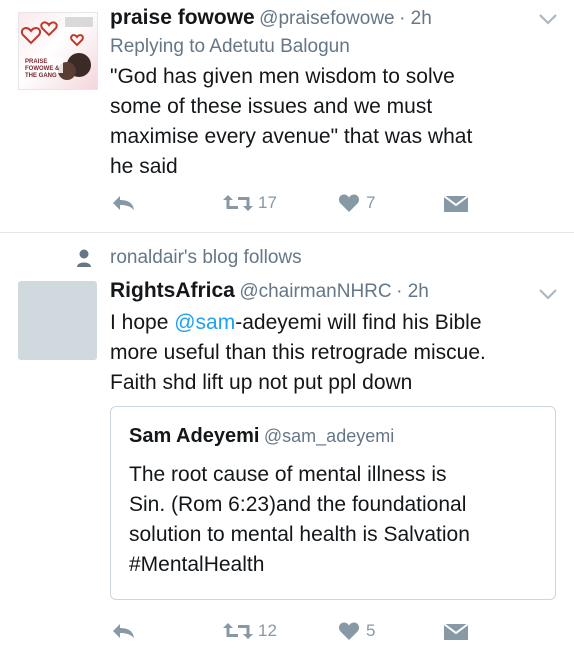  What do you see at coordinates (358, 322) in the screenshot?
I see `tweet-text-segment: -adeyemi will find his Bible` at bounding box center [358, 322].